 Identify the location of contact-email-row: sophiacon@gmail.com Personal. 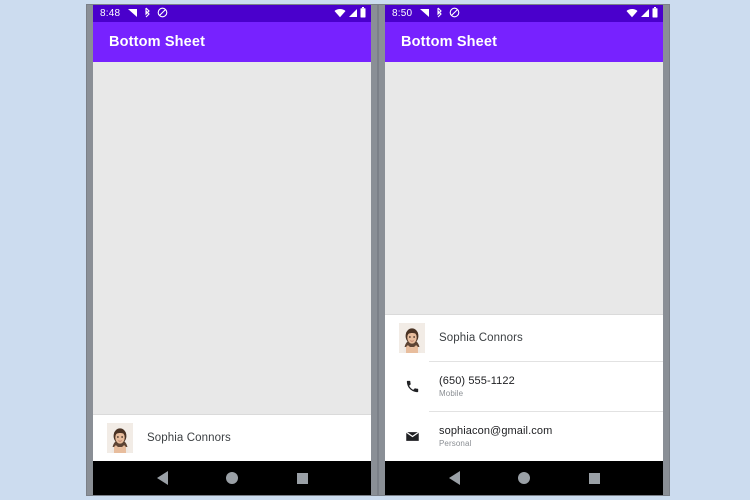
(524, 436).